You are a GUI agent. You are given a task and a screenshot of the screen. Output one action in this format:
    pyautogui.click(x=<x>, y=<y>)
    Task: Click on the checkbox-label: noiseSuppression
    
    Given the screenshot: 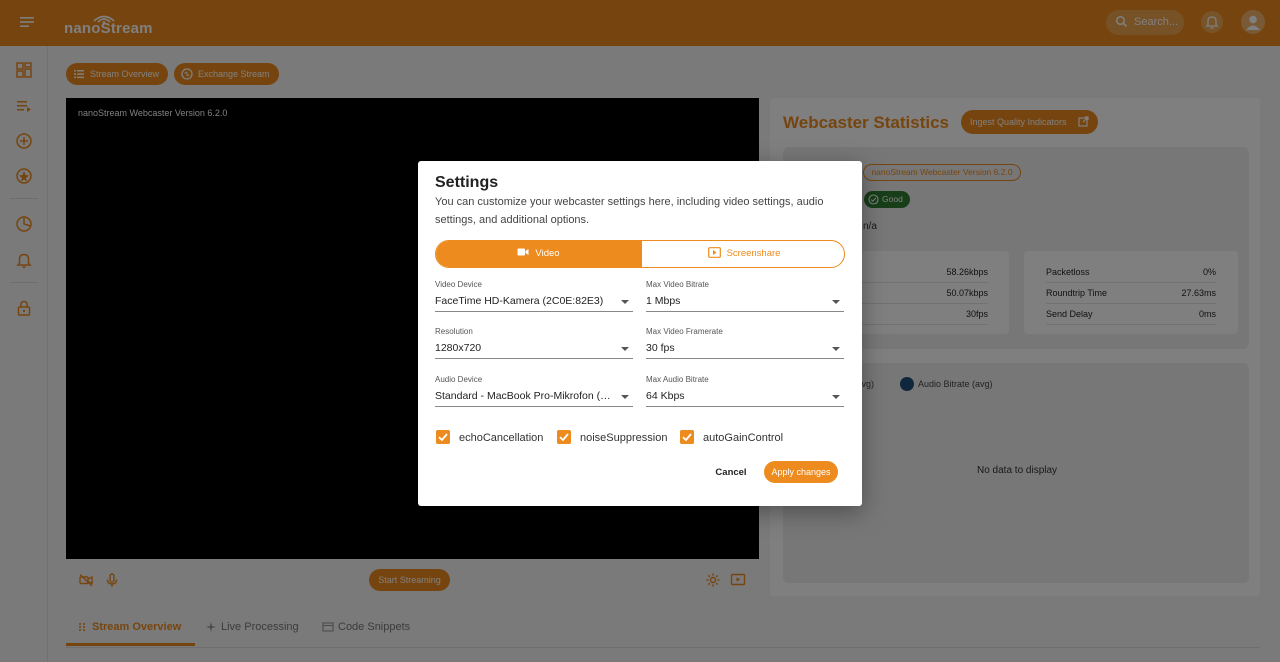 What is the action you would take?
    pyautogui.click(x=624, y=438)
    